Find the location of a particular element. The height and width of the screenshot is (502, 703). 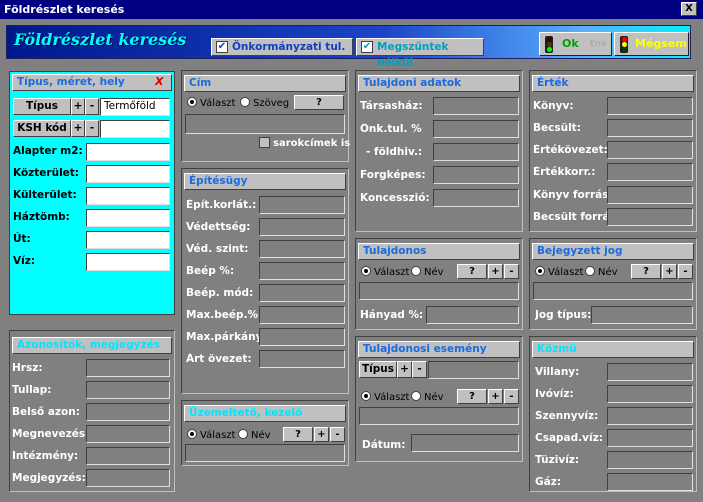

beep-mod-field is located at coordinates (302, 293).